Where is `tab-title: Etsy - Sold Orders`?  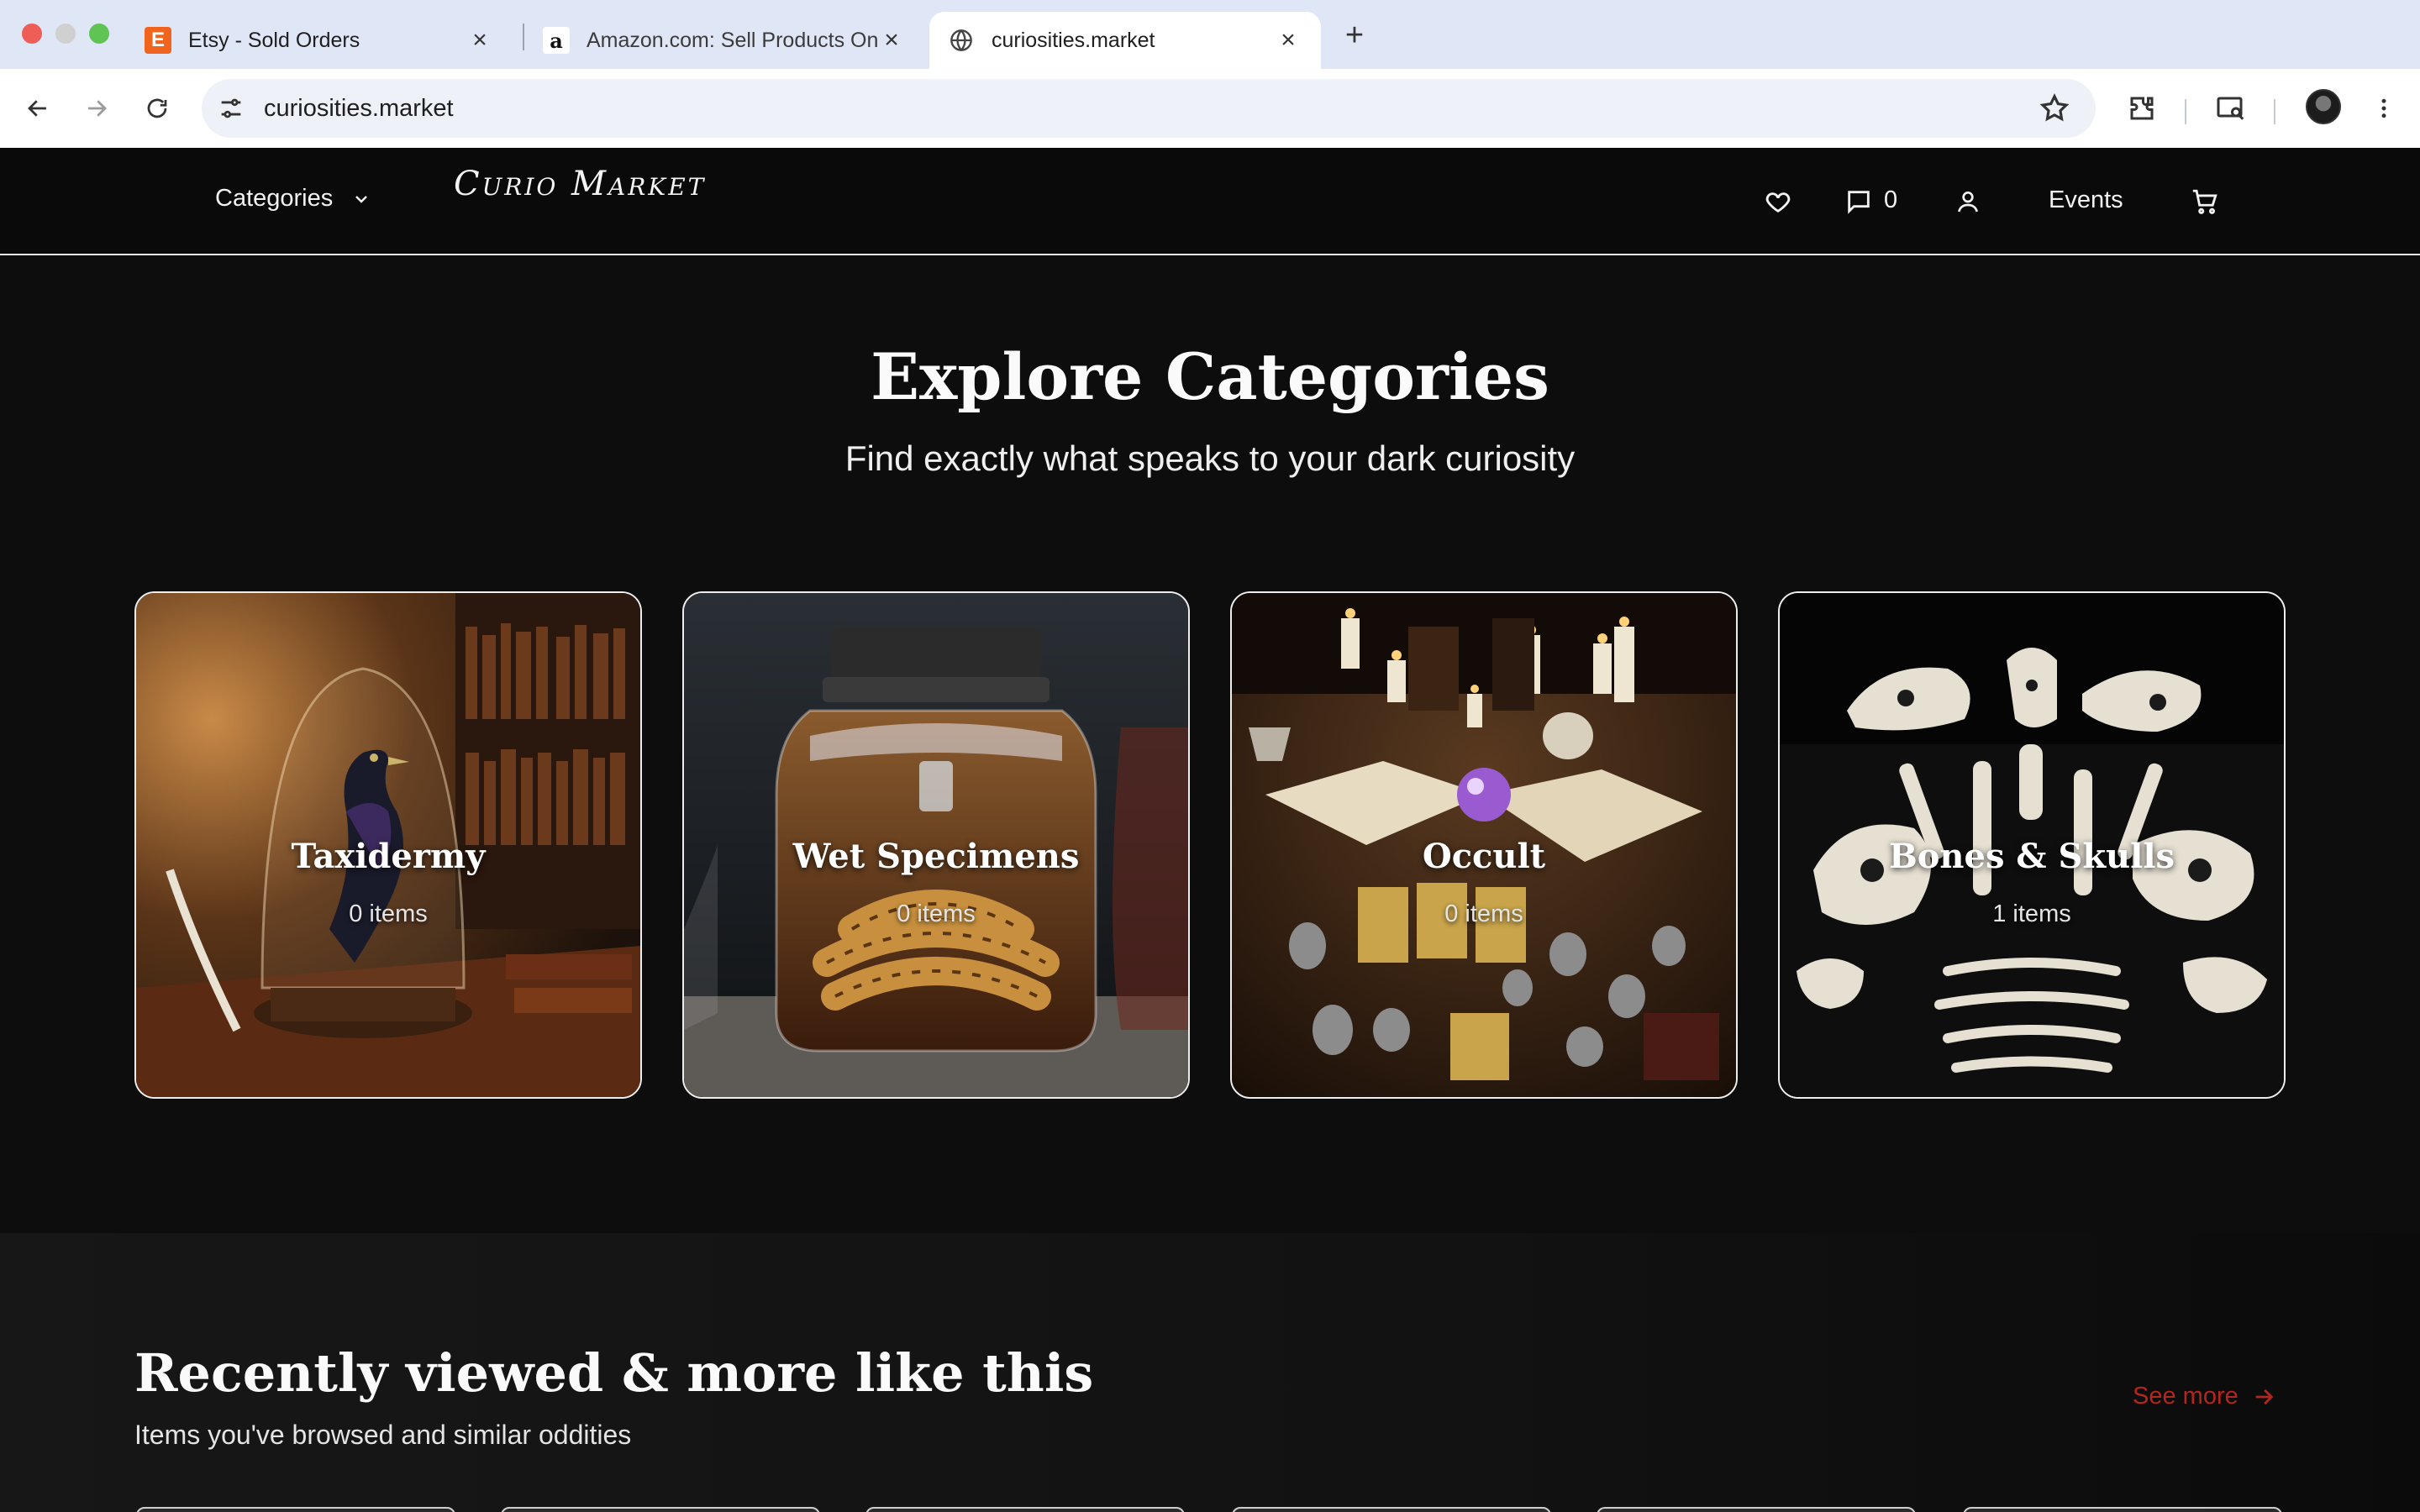 tab-title: Etsy - Sold Orders is located at coordinates (274, 40).